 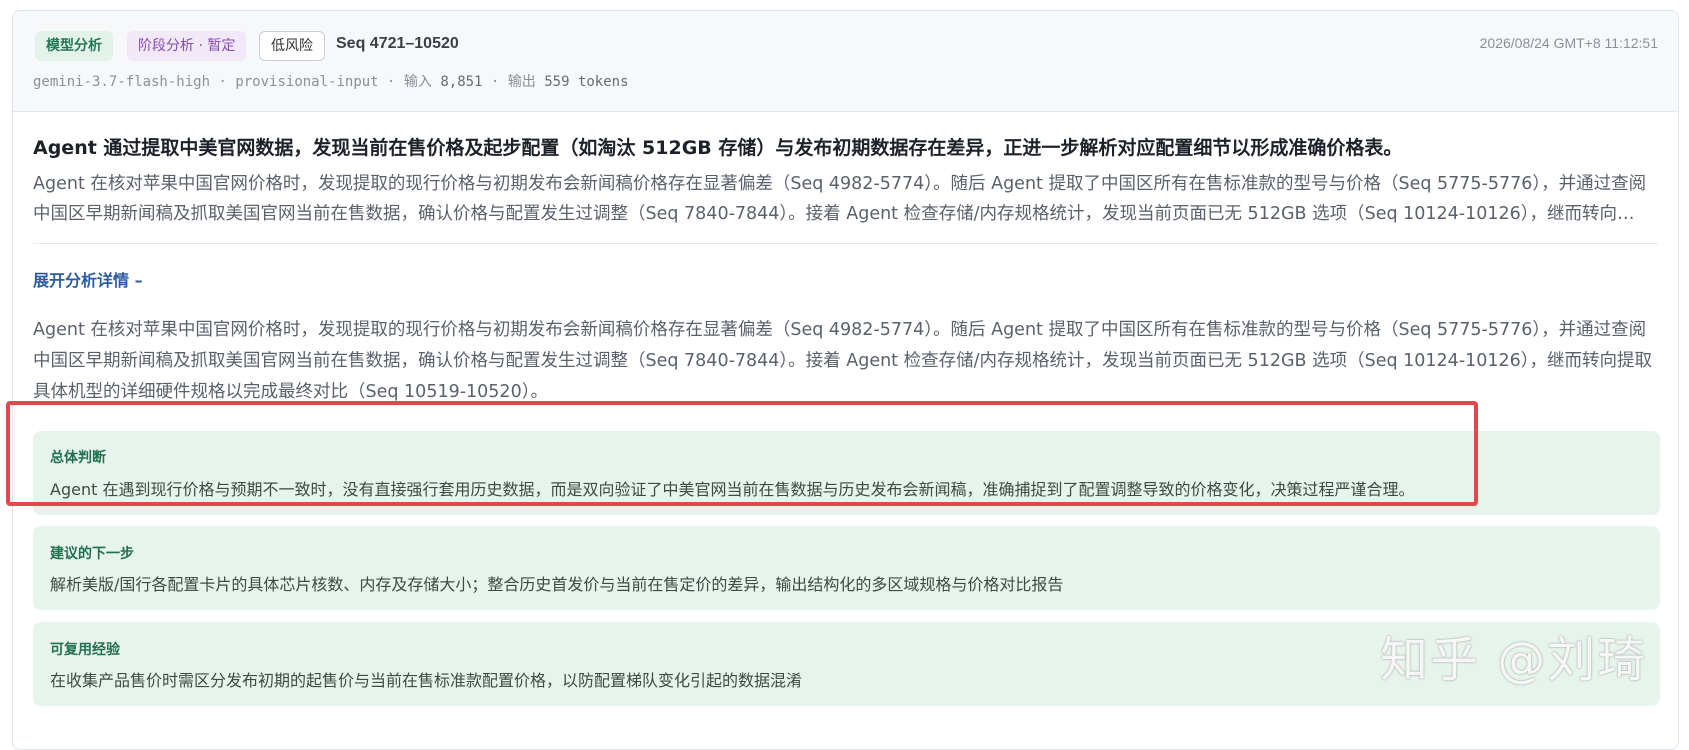 I want to click on overall-judgment-title: 总体判断, so click(x=78, y=458).